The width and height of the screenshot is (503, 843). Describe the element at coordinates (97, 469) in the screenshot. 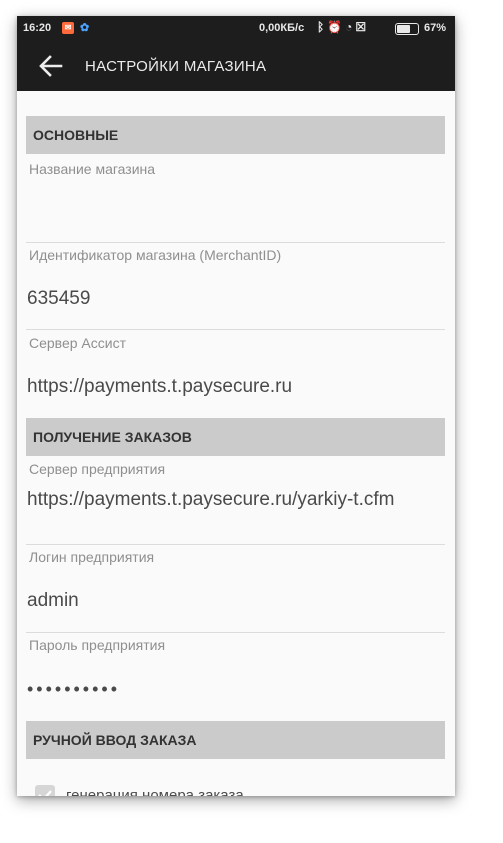

I see `enterprise-server-label: Сервер предприятия` at that location.